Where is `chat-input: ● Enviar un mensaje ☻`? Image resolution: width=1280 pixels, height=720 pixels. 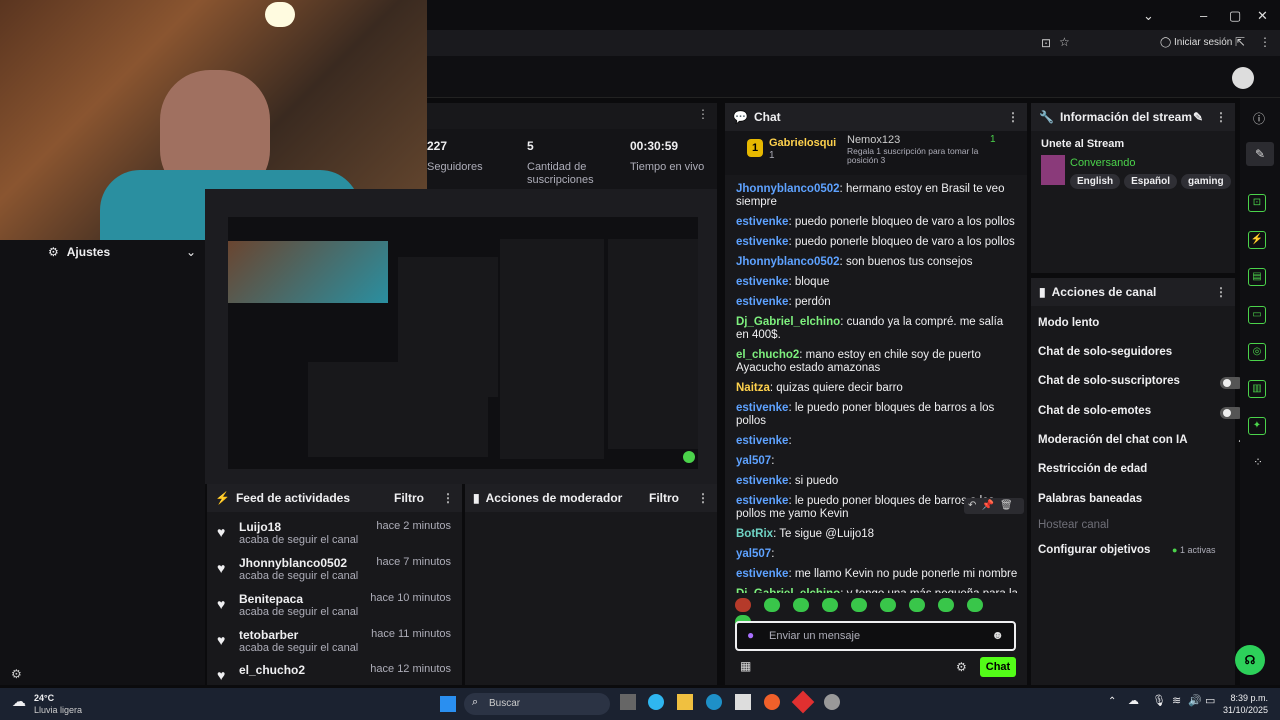
chat-input: ● Enviar un mensaje ☻ is located at coordinates (875, 636).